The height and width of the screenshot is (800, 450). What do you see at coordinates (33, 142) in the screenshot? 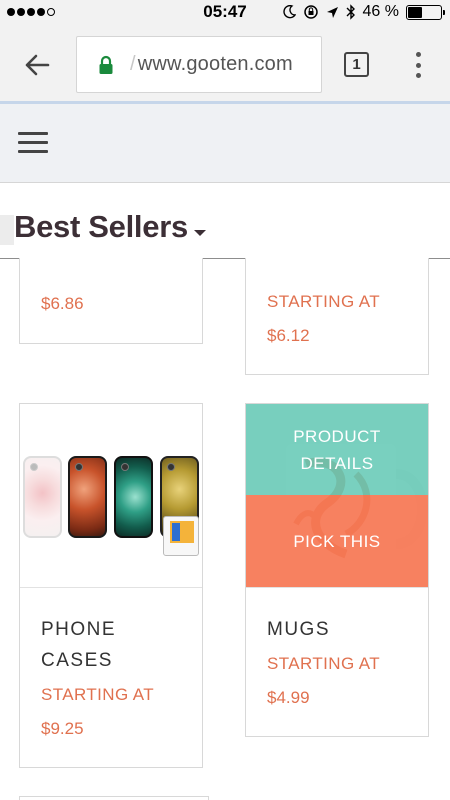
I see `hamburger-menu-icon` at bounding box center [33, 142].